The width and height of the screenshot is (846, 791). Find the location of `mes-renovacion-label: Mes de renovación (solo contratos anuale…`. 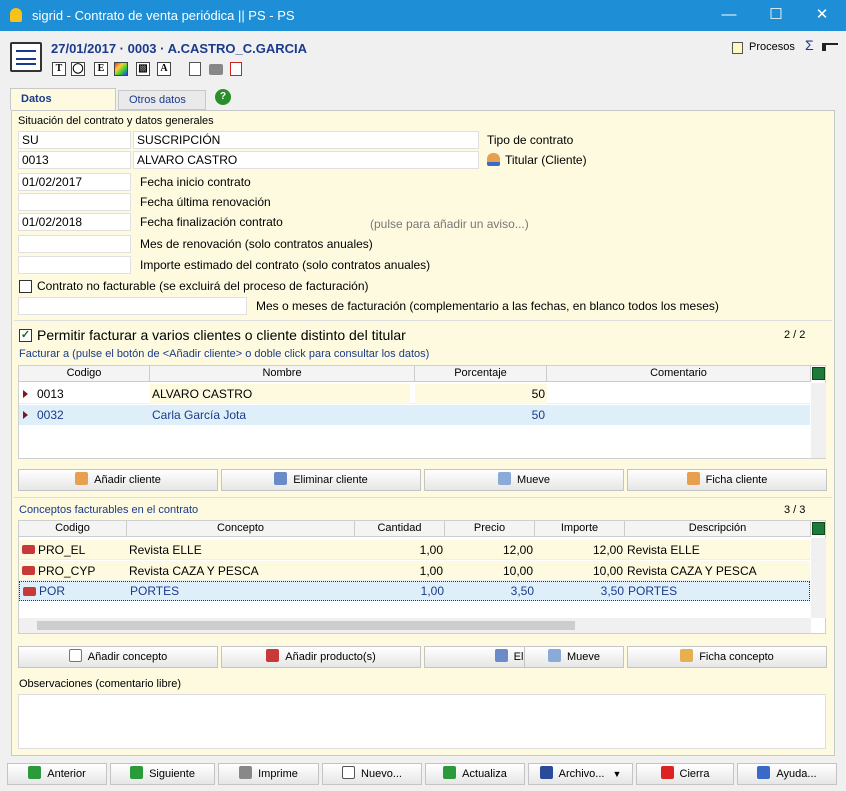

mes-renovacion-label: Mes de renovación (solo contratos anuale… is located at coordinates (256, 244).